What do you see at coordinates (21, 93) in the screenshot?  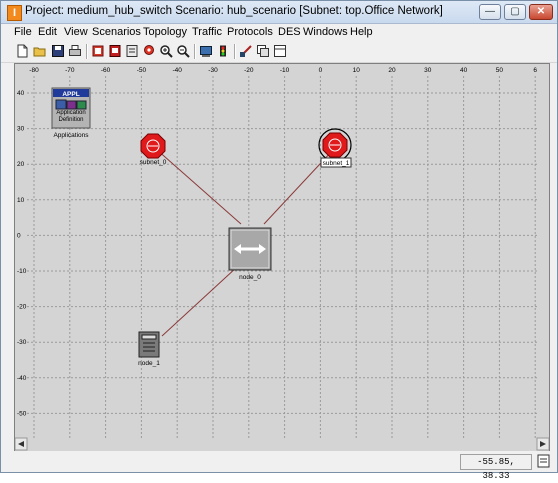 I see `y-tick-label: 40` at bounding box center [21, 93].